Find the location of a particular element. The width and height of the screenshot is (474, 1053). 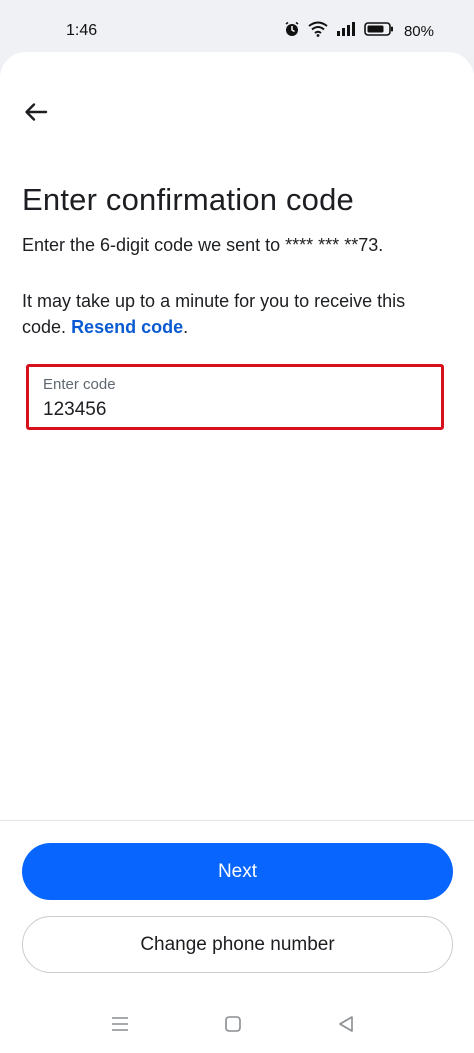

wifi-icon is located at coordinates (318, 31).